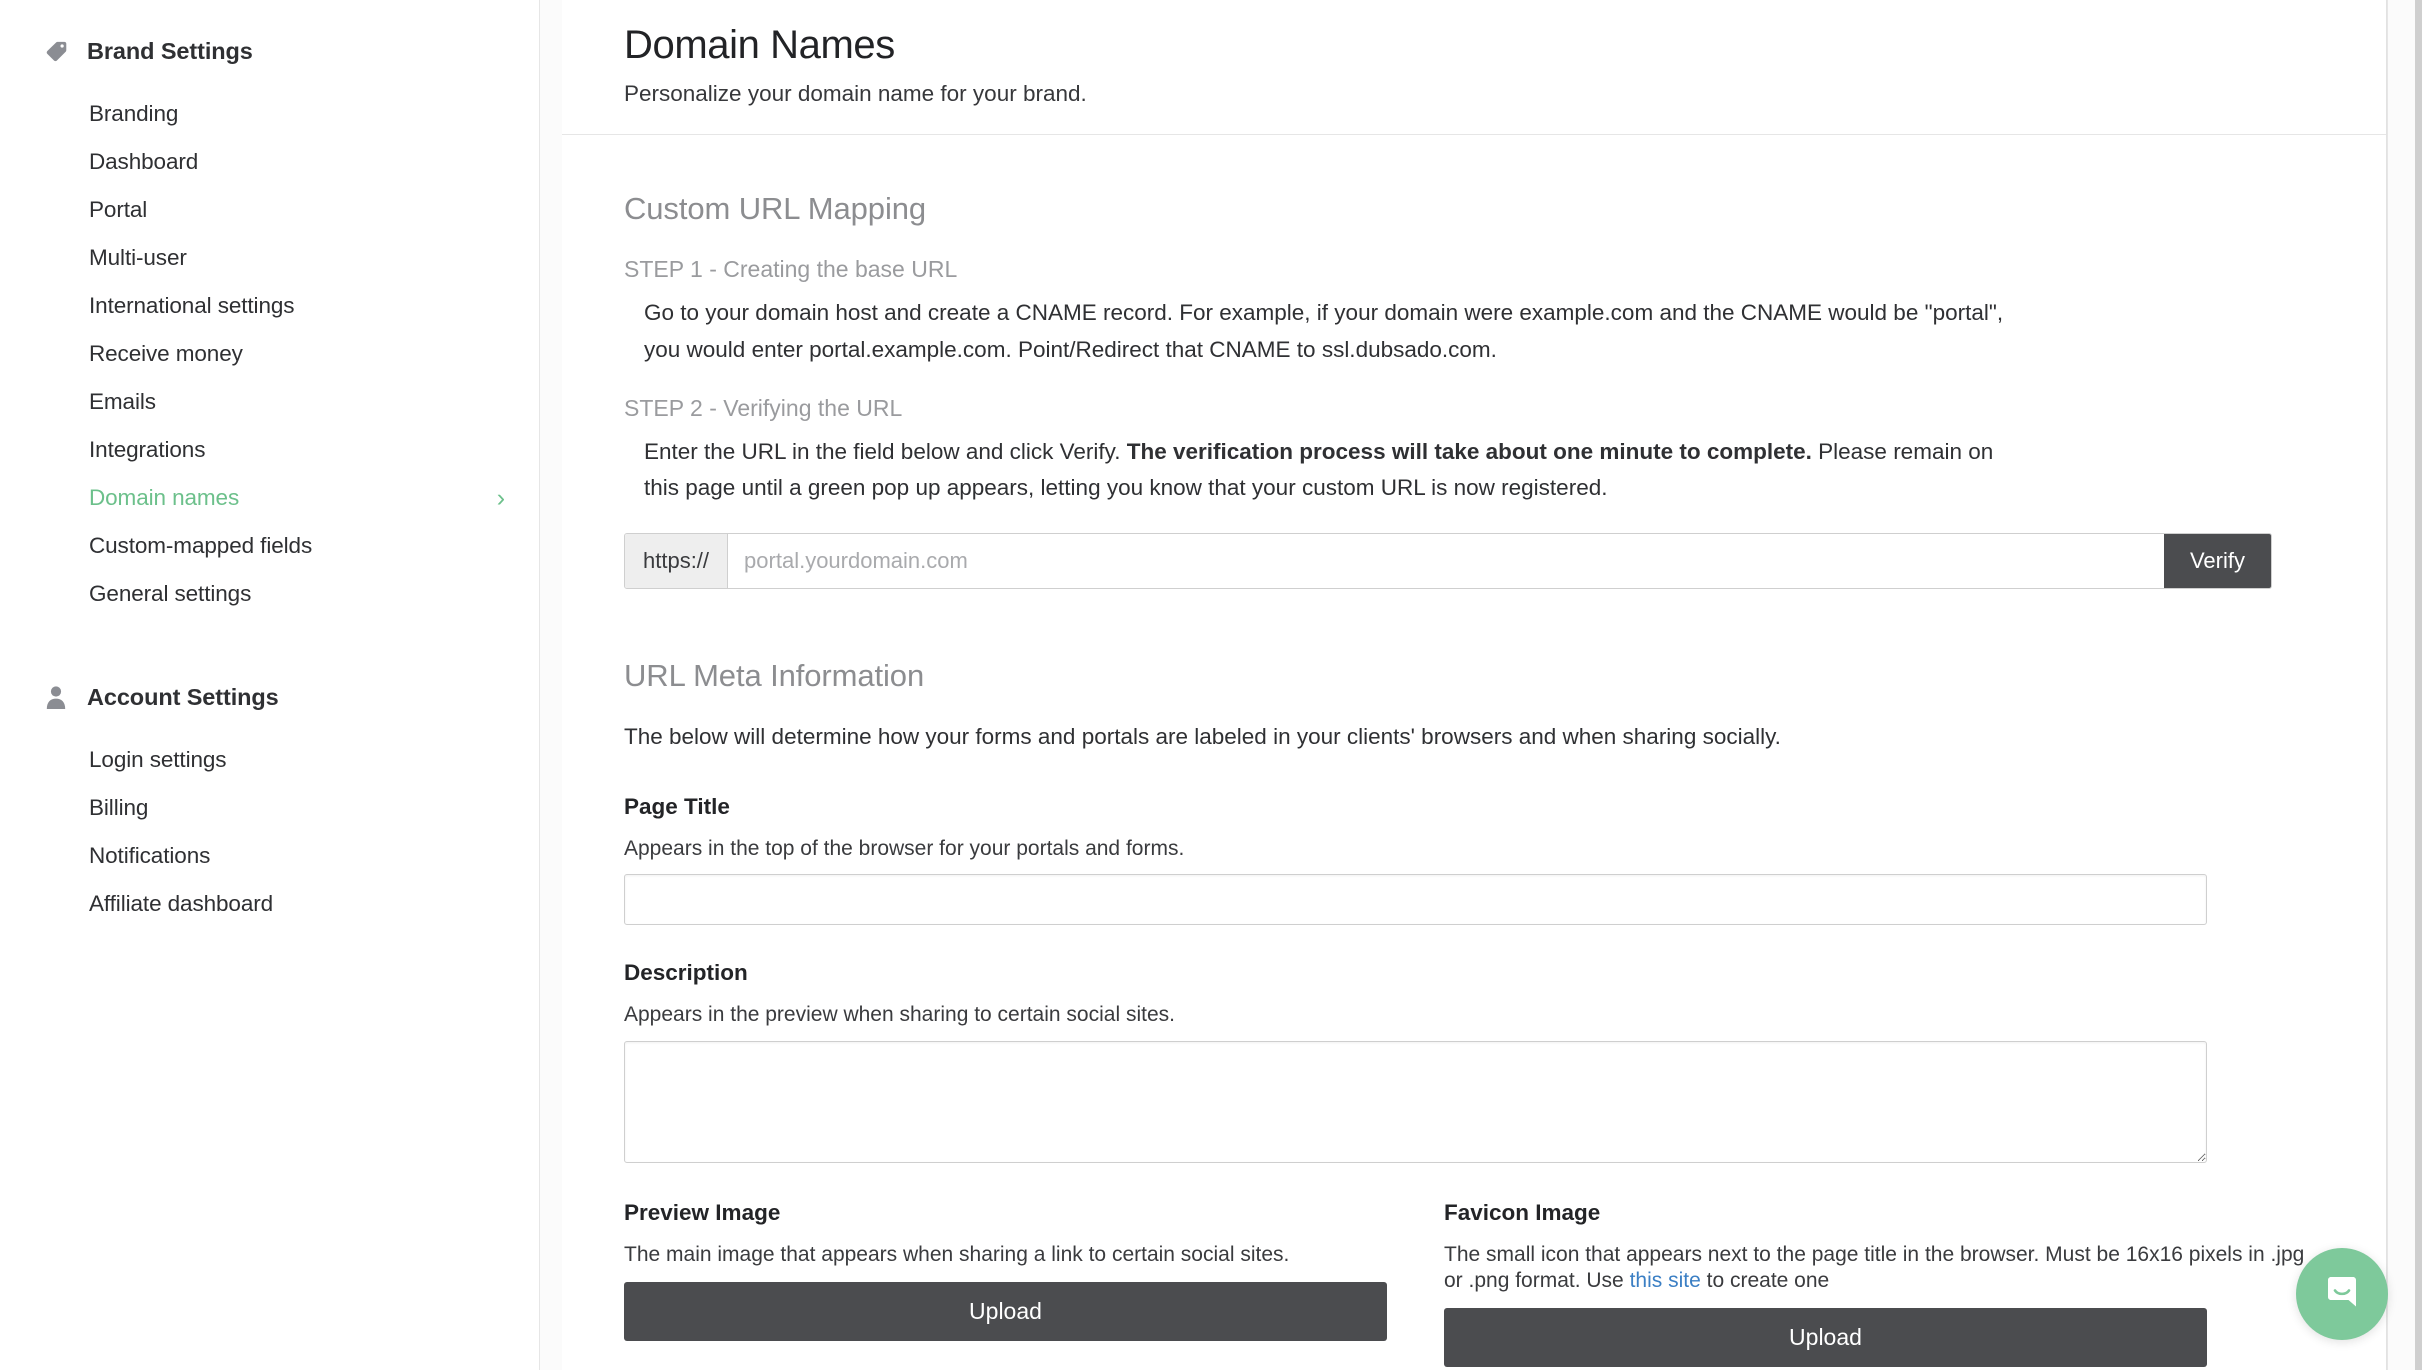 This screenshot has height=1370, width=2422. Describe the element at coordinates (158, 759) in the screenshot. I see `sidebar-item-label: Login settings` at that location.